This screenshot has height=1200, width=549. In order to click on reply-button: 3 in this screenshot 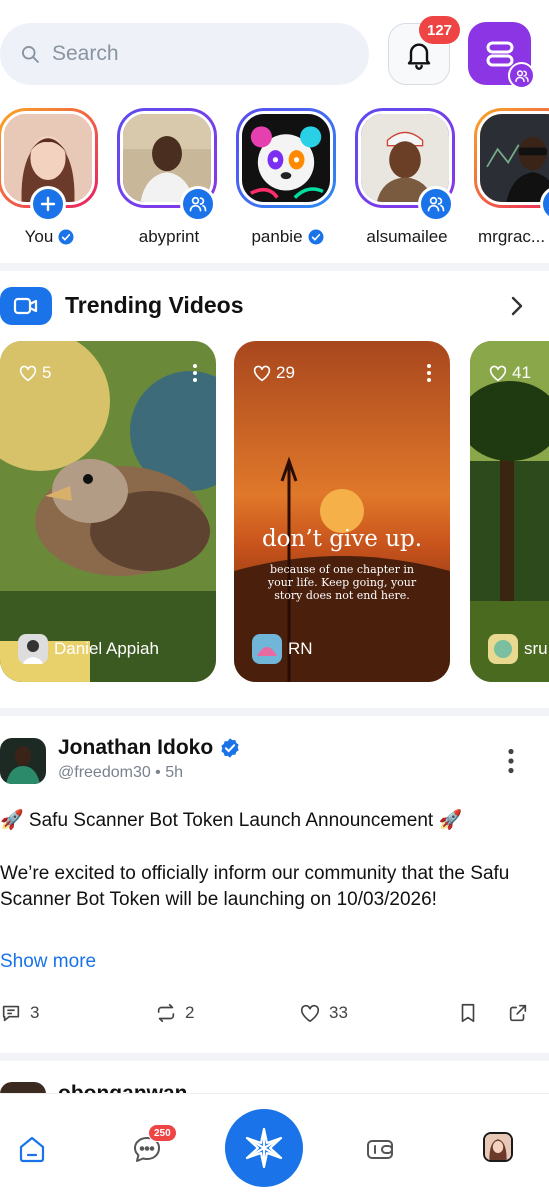, I will do `click(19, 1013)`.